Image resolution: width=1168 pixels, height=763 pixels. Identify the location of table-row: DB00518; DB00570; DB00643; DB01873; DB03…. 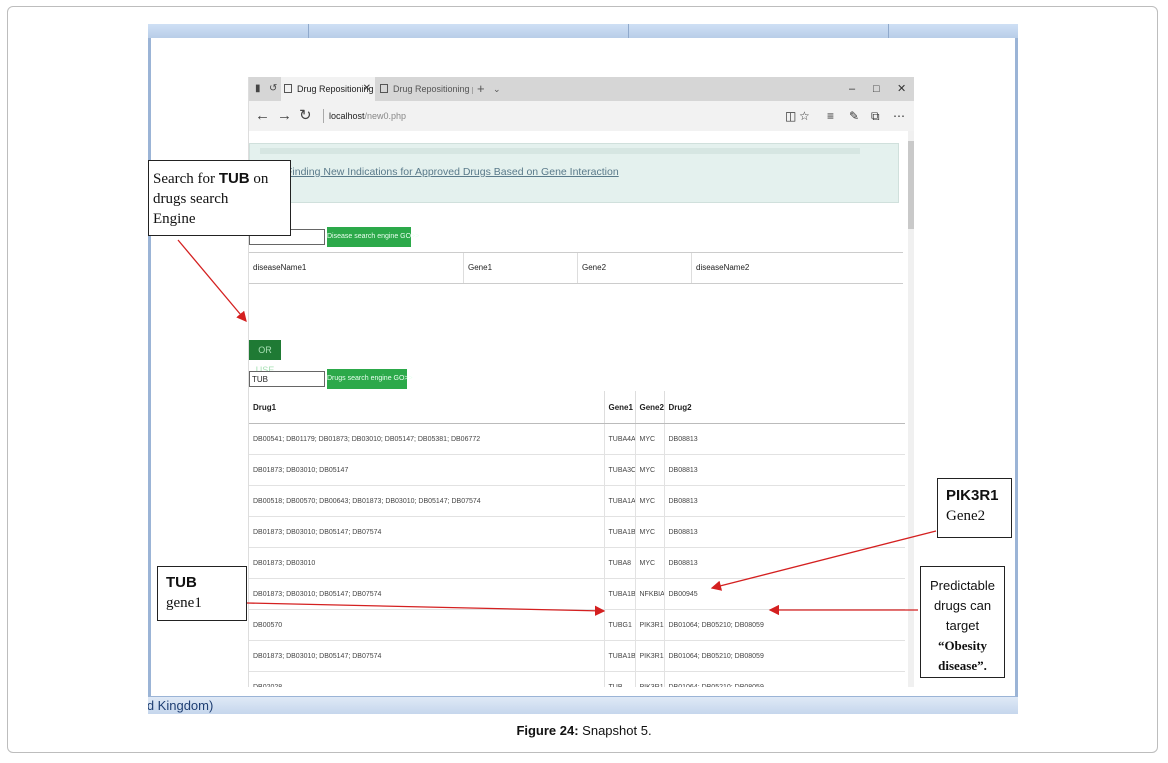
(577, 501).